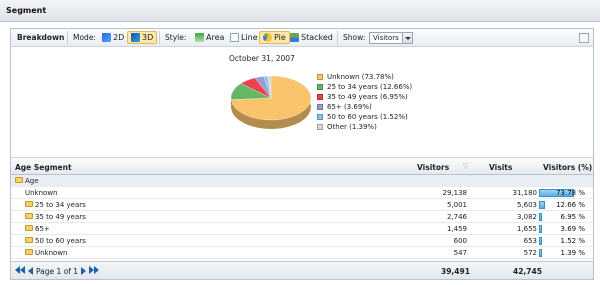 Image resolution: width=600 pixels, height=285 pixels. I want to click on legend-item: 35 to 49 years (6.95%), so click(364, 97).